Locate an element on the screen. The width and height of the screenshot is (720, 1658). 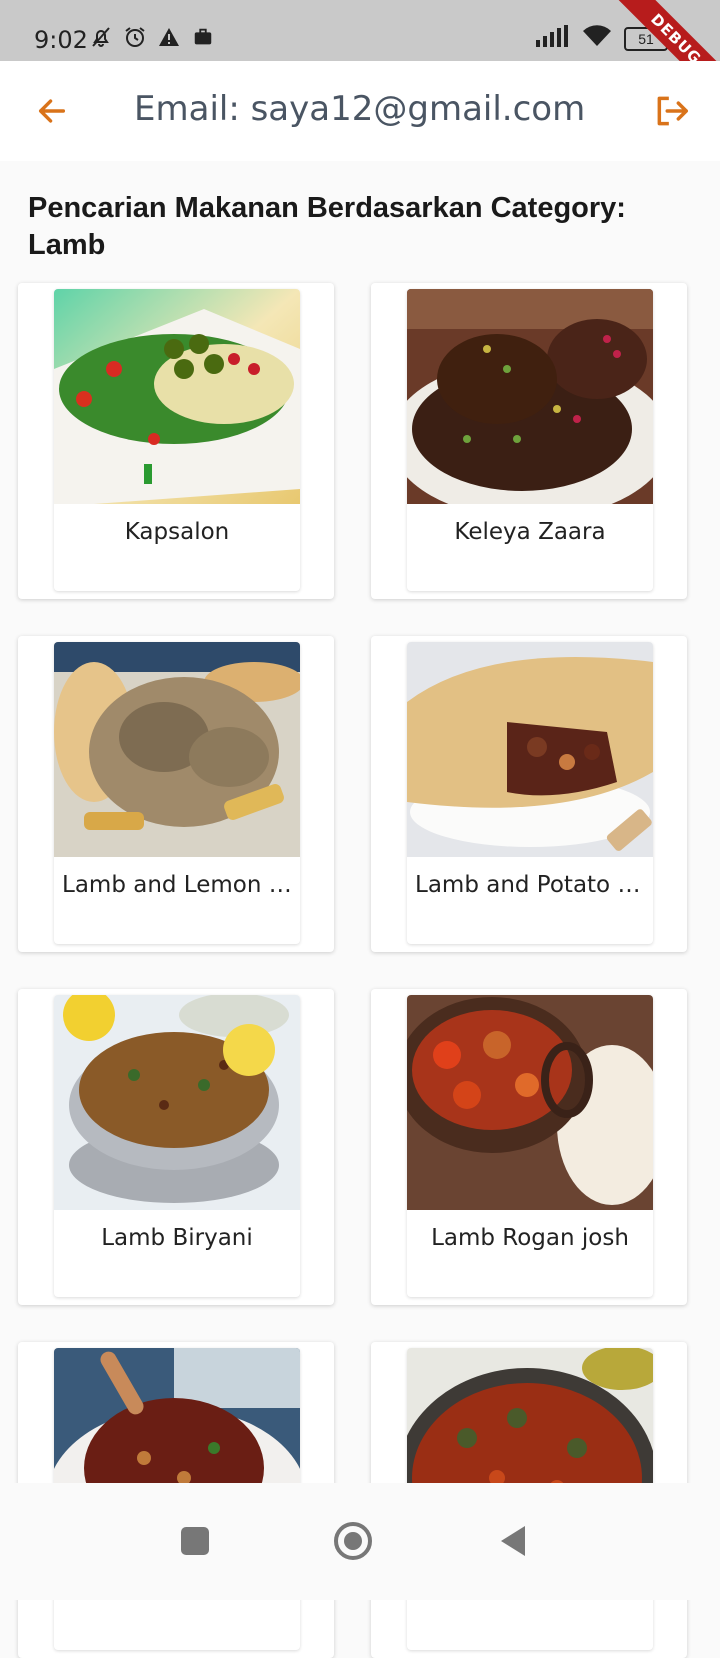
system-nav-bar is located at coordinates (360, 1541).